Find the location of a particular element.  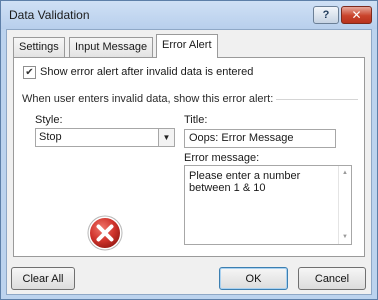

style-dropdown-value: Stop is located at coordinates (50, 137).